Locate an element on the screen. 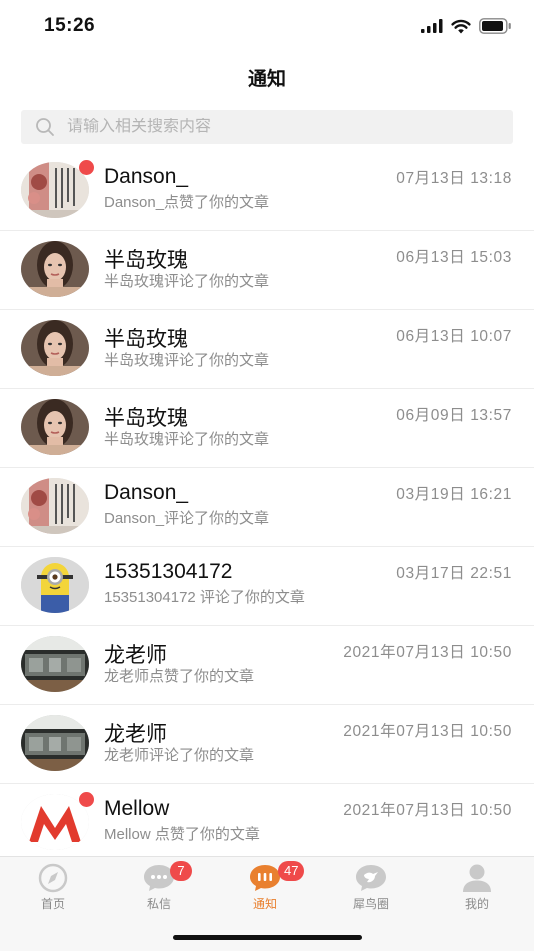 The width and height of the screenshot is (534, 951). tab-label: 犀鸟圈 is located at coordinates (370, 904).